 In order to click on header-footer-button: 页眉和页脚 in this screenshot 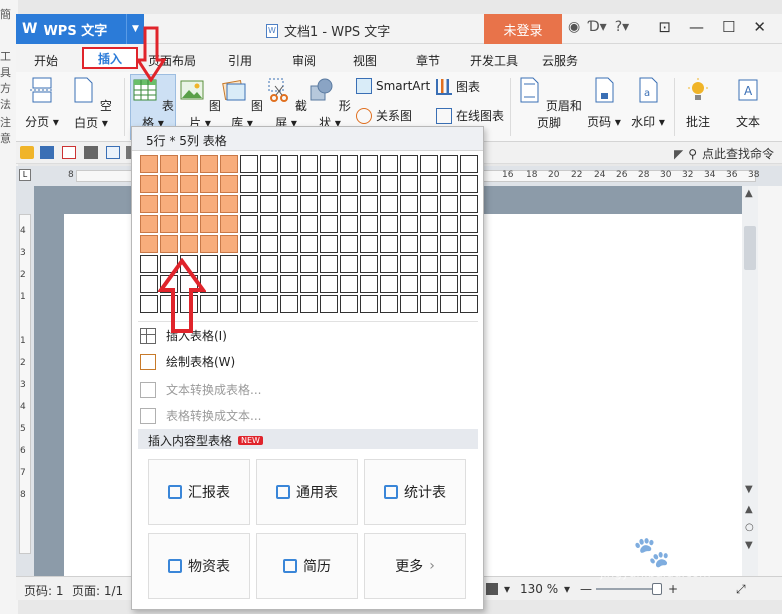, I will do `click(549, 103)`.